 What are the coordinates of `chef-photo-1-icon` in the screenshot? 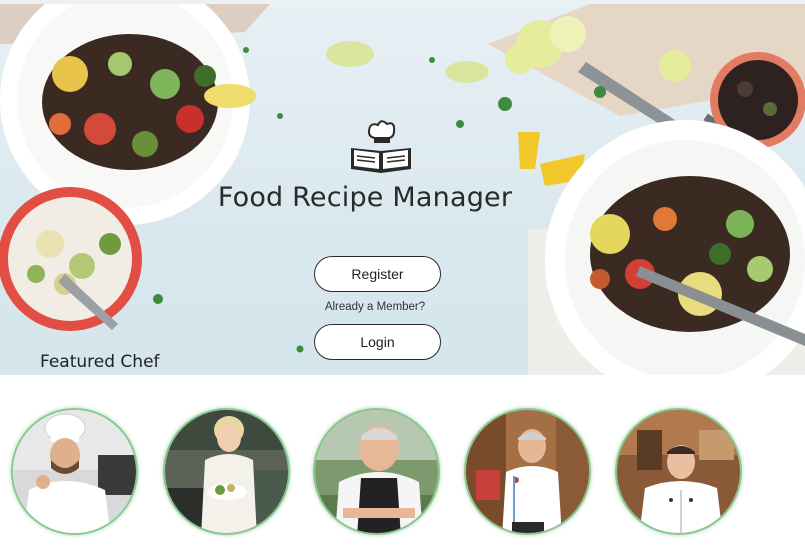 It's located at (74, 471).